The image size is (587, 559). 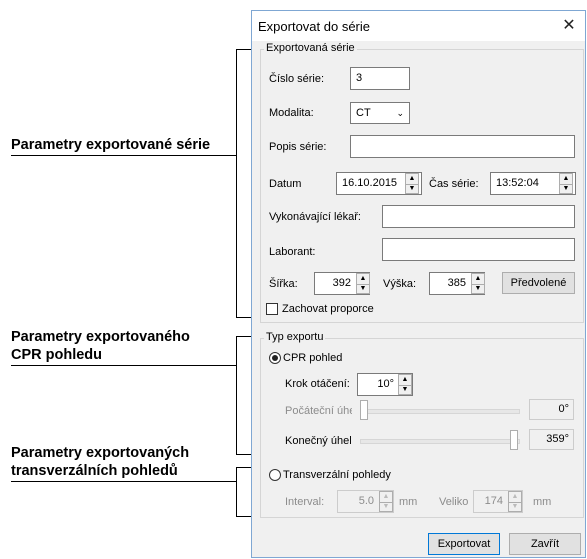 I want to click on close-icon: ✕, so click(x=569, y=26).